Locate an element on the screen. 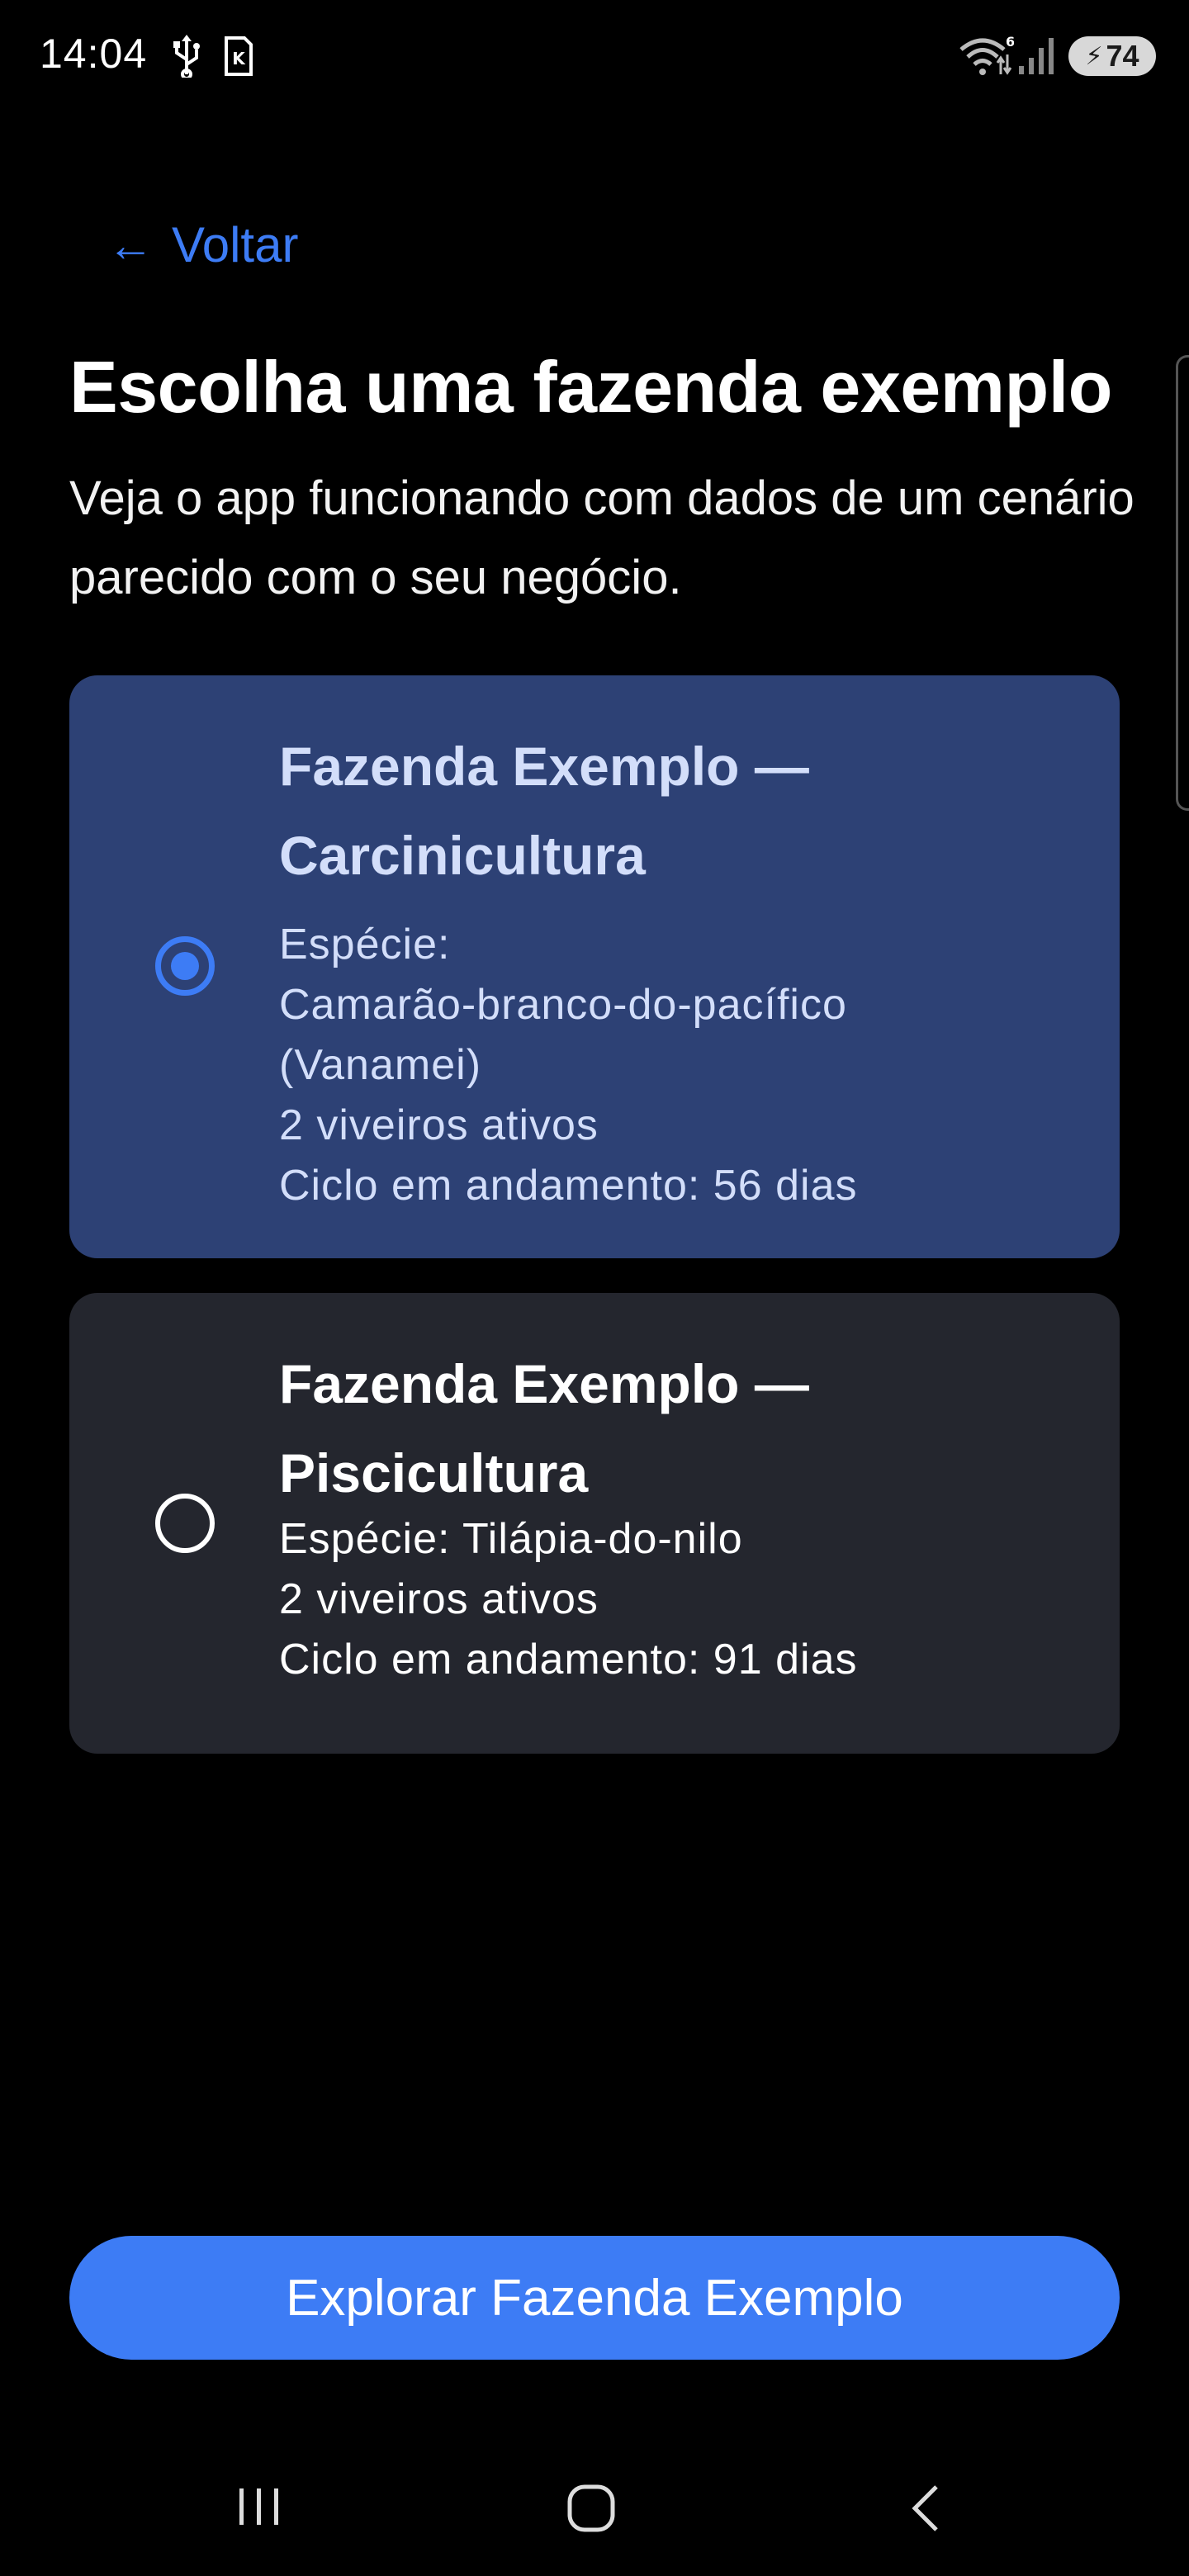  scroll-edge-indicator is located at coordinates (1182, 583).